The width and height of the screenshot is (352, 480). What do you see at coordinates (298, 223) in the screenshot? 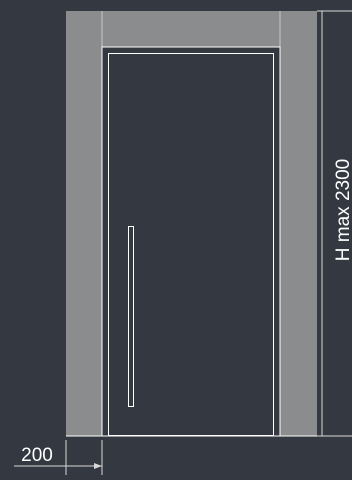
I see `right-wall-jamb` at bounding box center [298, 223].